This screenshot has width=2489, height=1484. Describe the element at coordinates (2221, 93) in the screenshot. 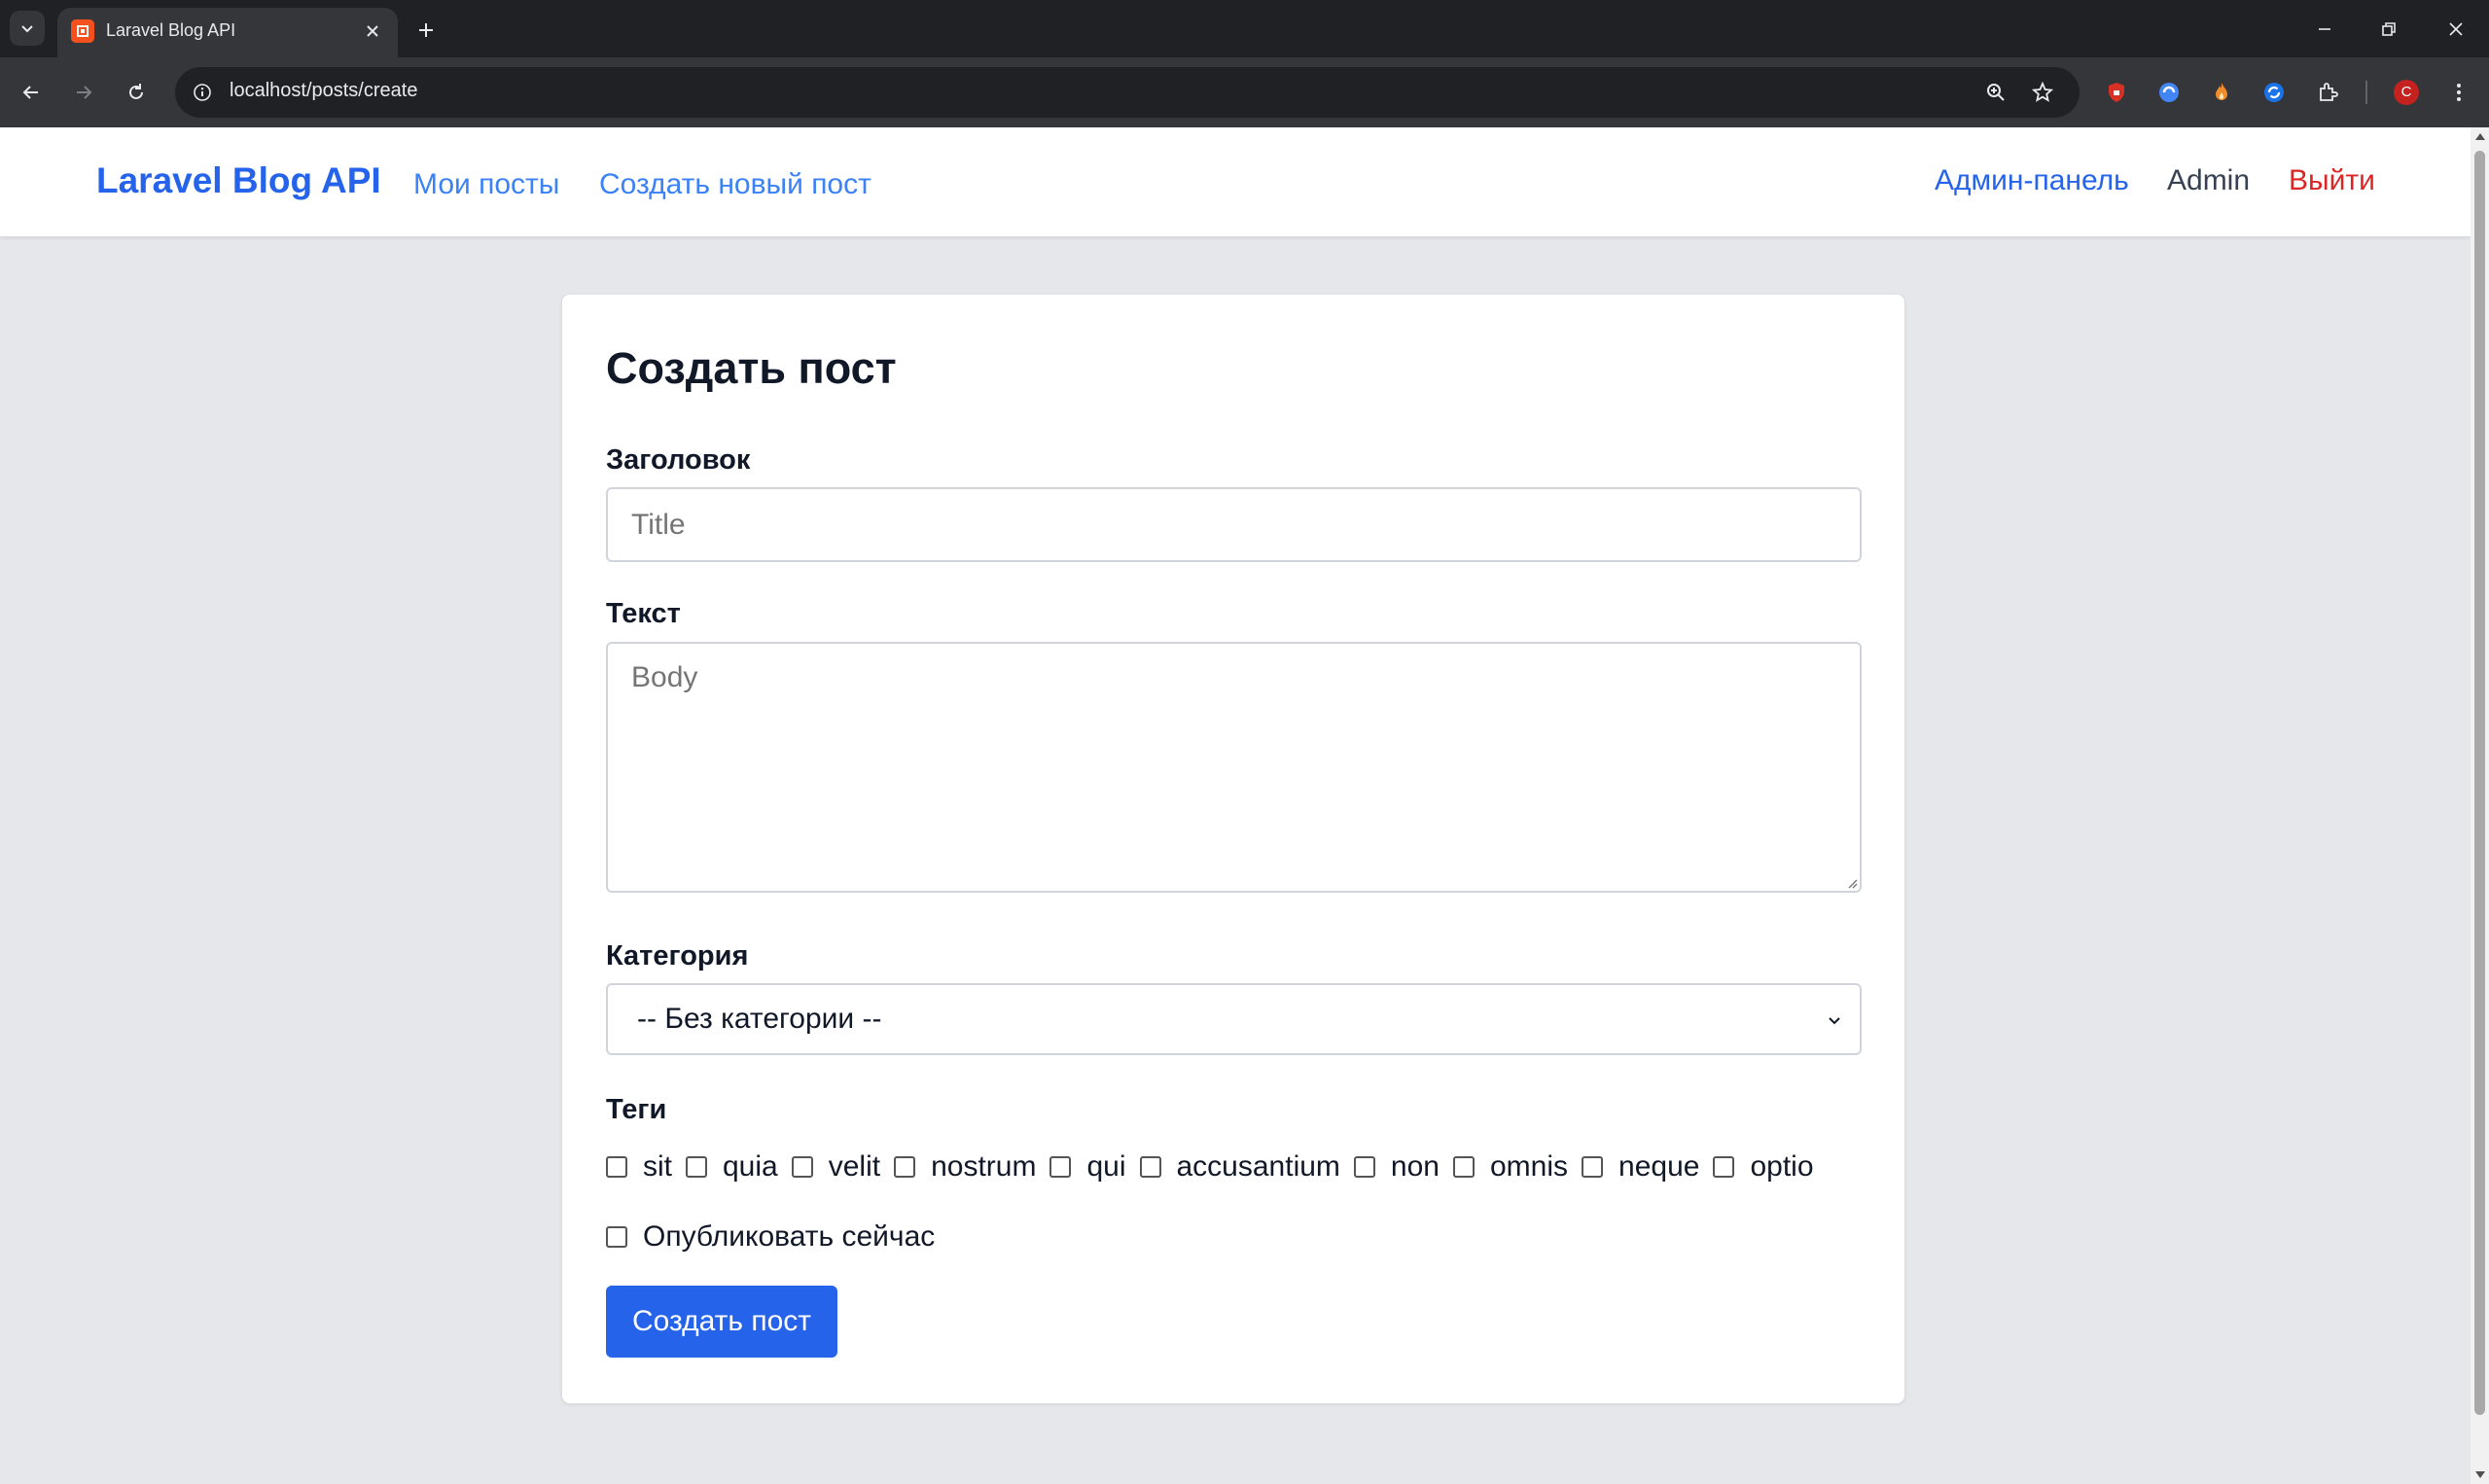

I see `extension-fire-icon` at that location.